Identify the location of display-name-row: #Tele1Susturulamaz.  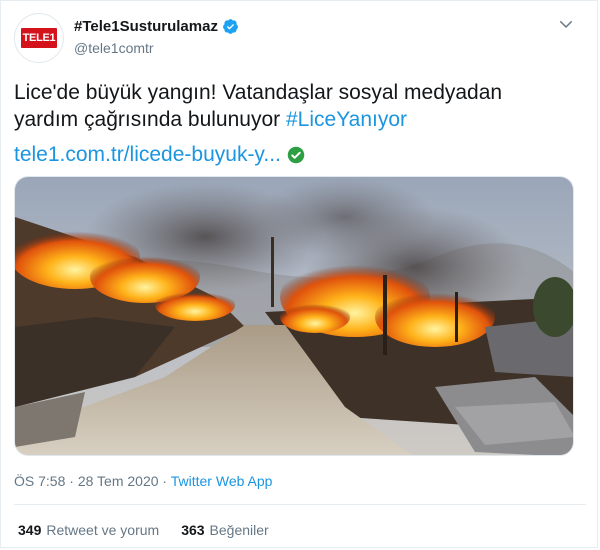
(156, 26).